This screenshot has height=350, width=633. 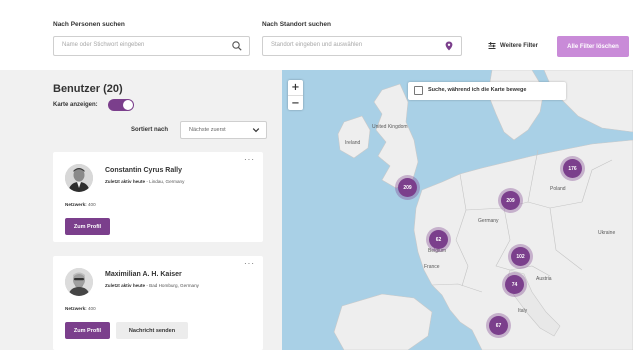 I want to click on zoom-controls: + −, so click(x=295, y=95).